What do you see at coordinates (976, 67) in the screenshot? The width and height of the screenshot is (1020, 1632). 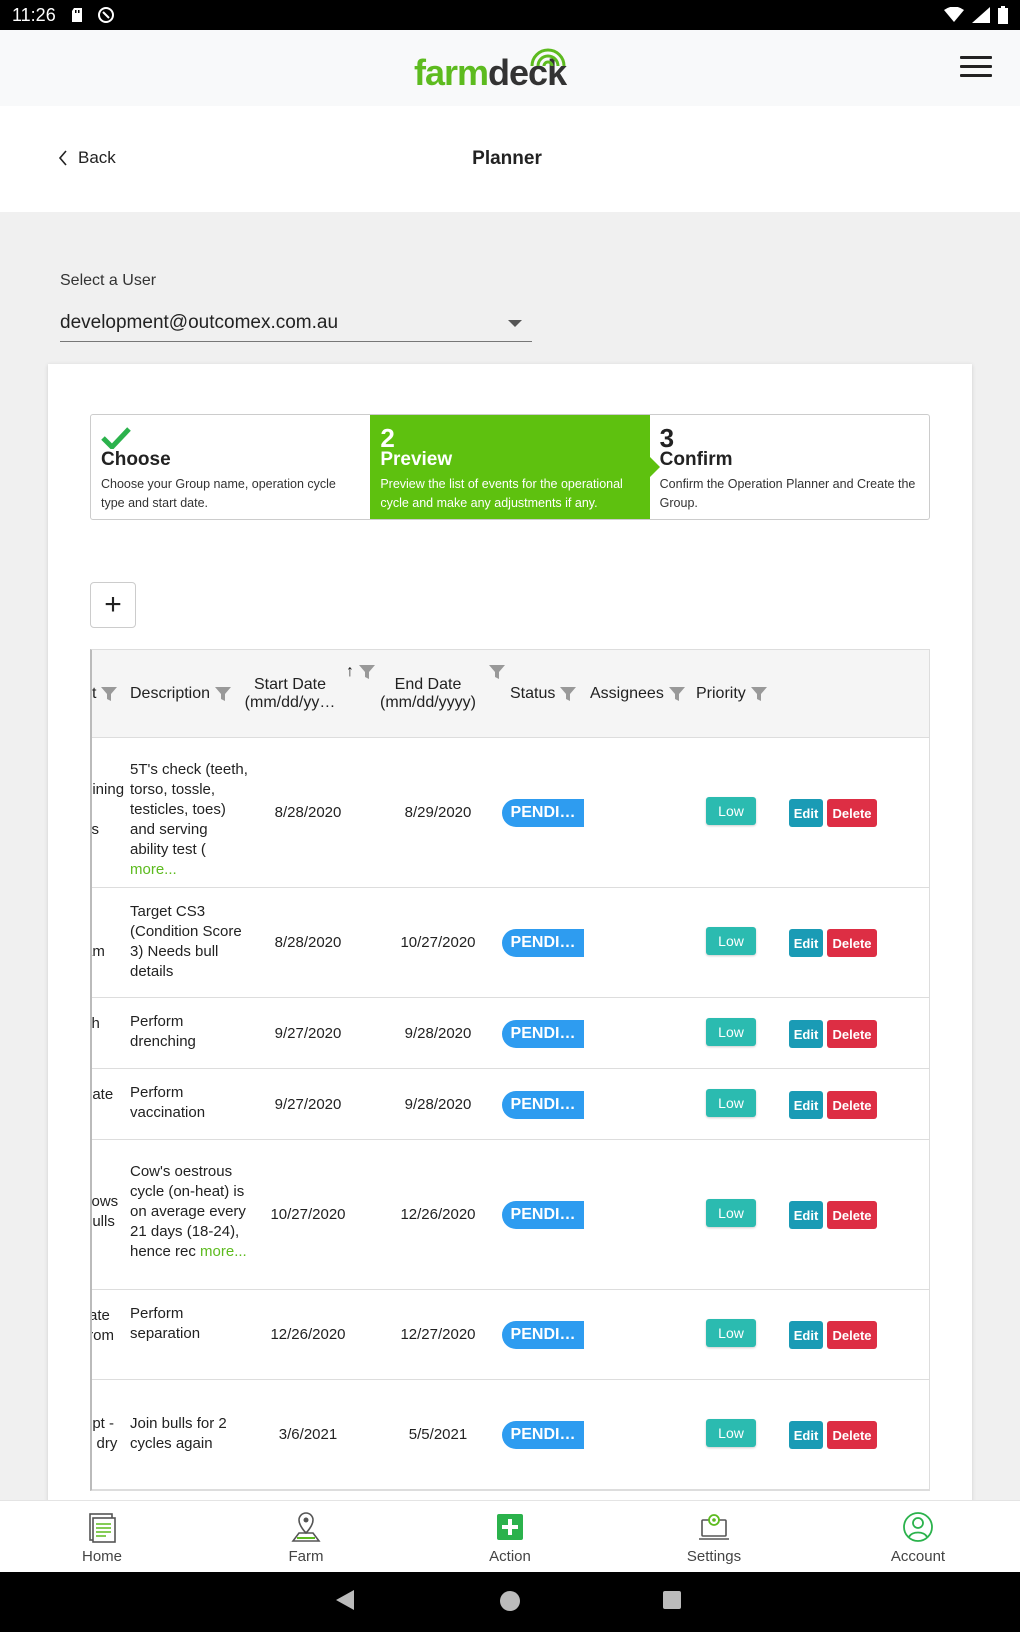 I see `hamburger-menu-icon` at bounding box center [976, 67].